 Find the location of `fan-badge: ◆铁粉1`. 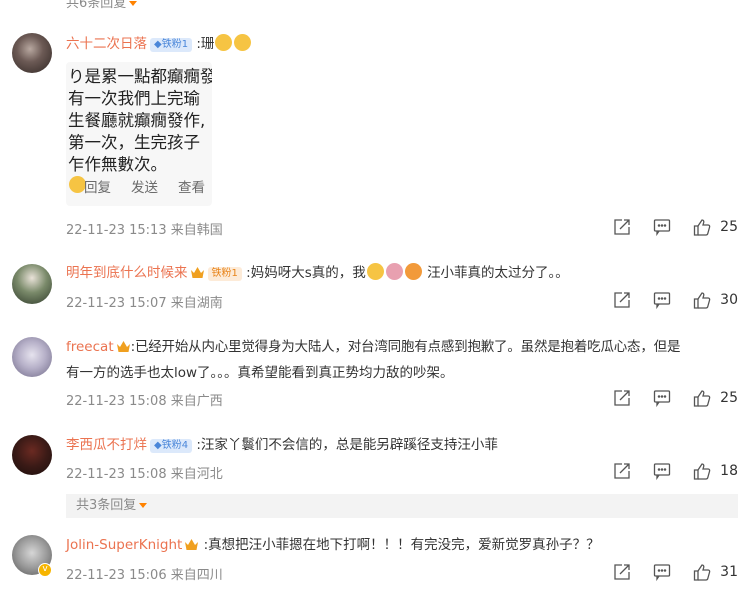

fan-badge: ◆铁粉1 is located at coordinates (171, 45).